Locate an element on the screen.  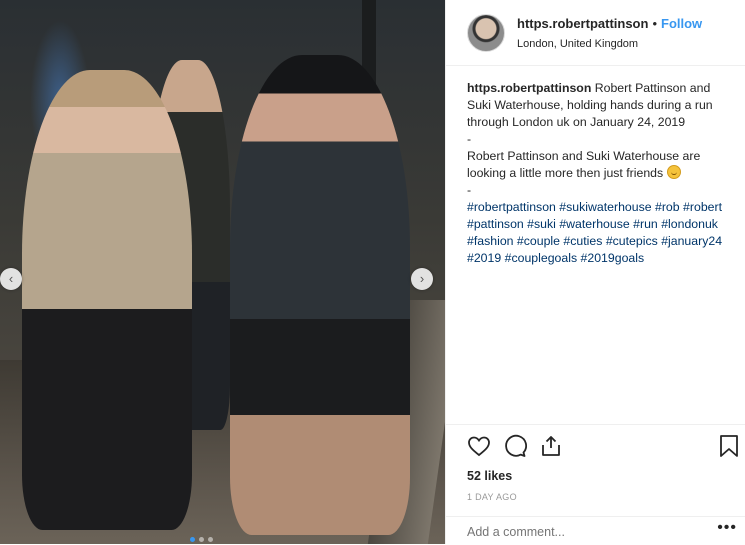
comment-input is located at coordinates (577, 532).